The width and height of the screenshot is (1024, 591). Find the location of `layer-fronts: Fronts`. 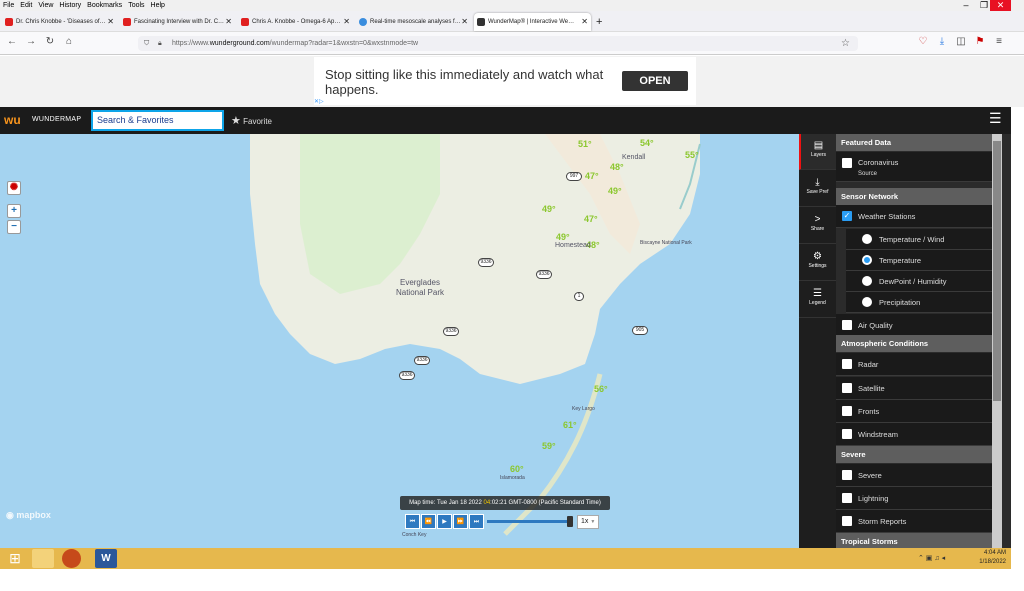

layer-fronts: Fronts is located at coordinates (914, 411).